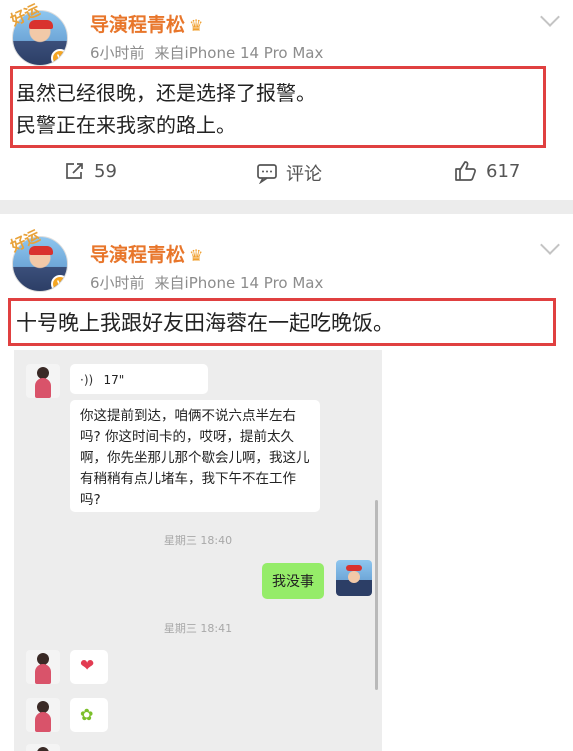 The height and width of the screenshot is (751, 573). What do you see at coordinates (354, 578) in the screenshot?
I see `my-avatar` at bounding box center [354, 578].